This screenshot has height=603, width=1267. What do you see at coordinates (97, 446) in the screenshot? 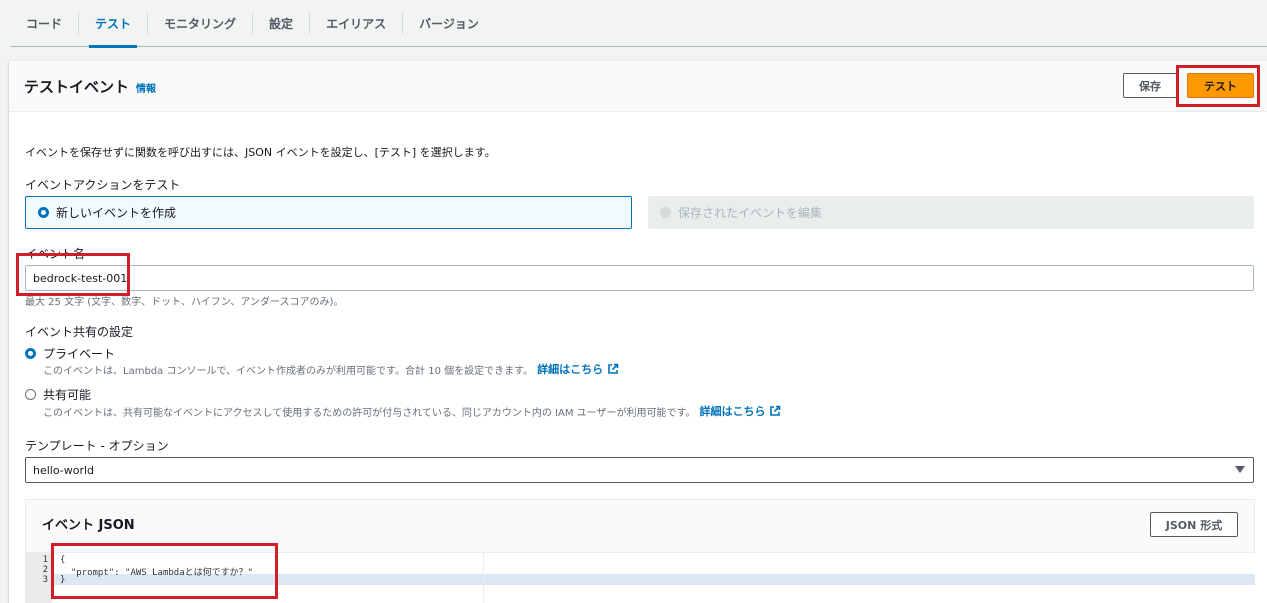
I see `template-label: テンプレート - オプション` at bounding box center [97, 446].